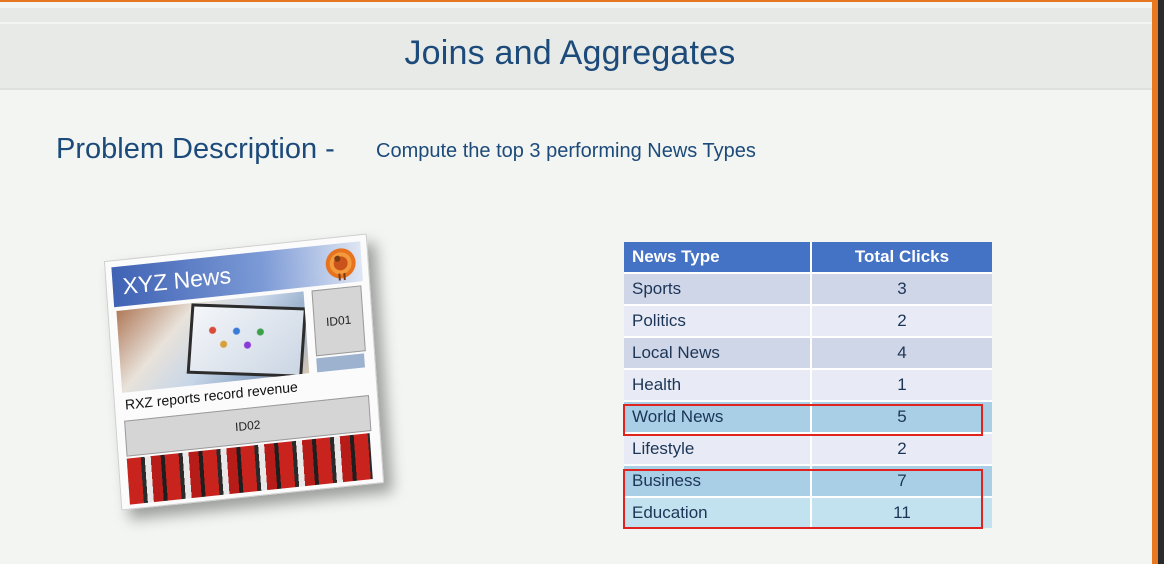  I want to click on news-card-title: XYZ News, so click(176, 280).